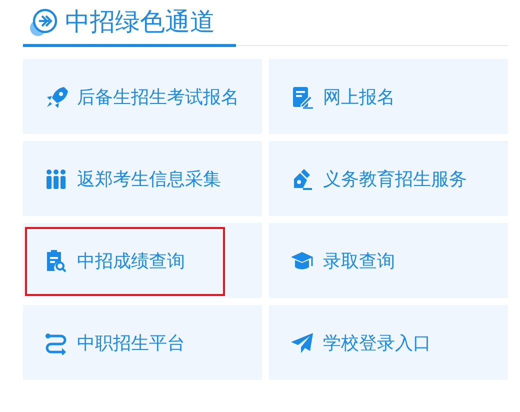 This screenshot has width=520, height=412. I want to click on link-tile: 中招成绩查询, so click(142, 260).